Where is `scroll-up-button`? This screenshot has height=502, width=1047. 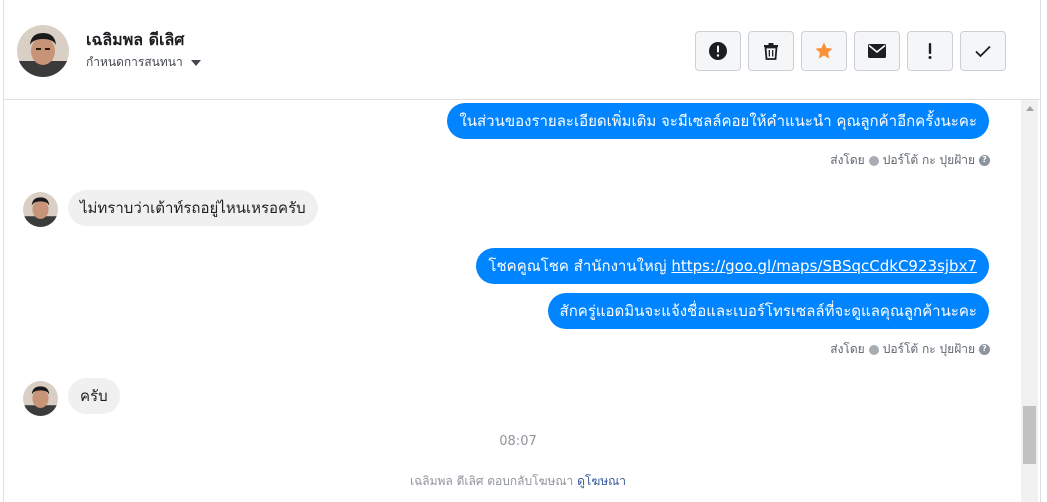
scroll-up-button is located at coordinates (1029, 108).